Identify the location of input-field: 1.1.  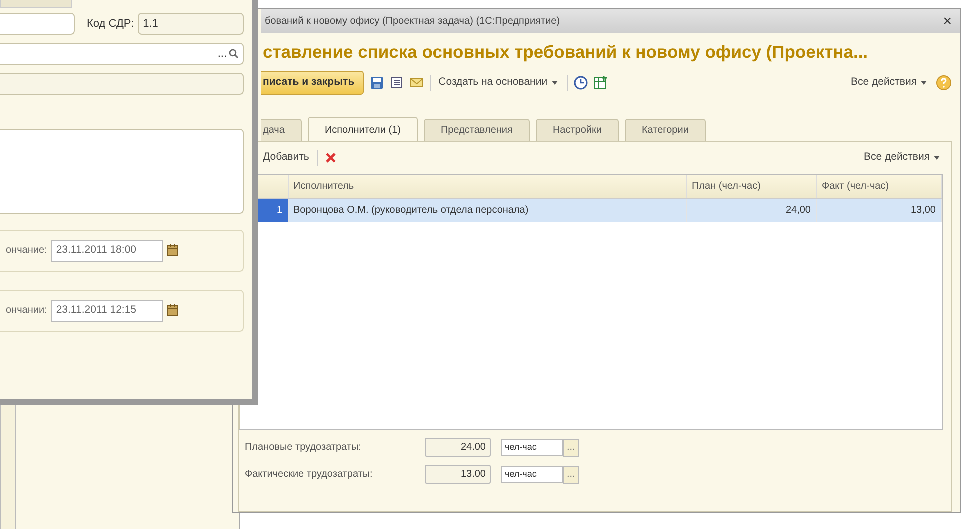
(191, 24).